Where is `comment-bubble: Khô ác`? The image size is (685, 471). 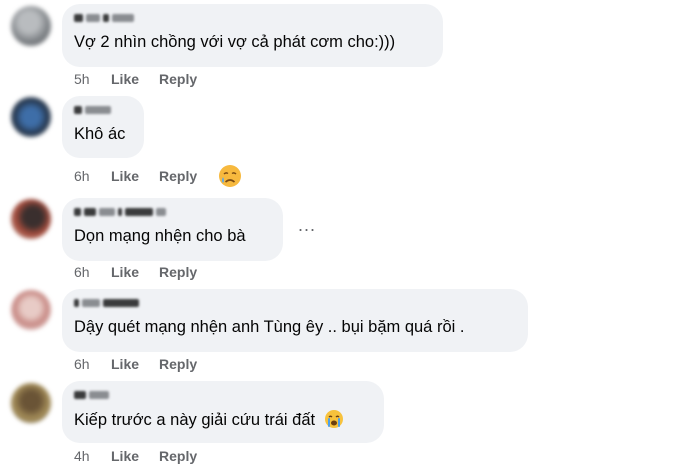 comment-bubble: Khô ác is located at coordinates (103, 127).